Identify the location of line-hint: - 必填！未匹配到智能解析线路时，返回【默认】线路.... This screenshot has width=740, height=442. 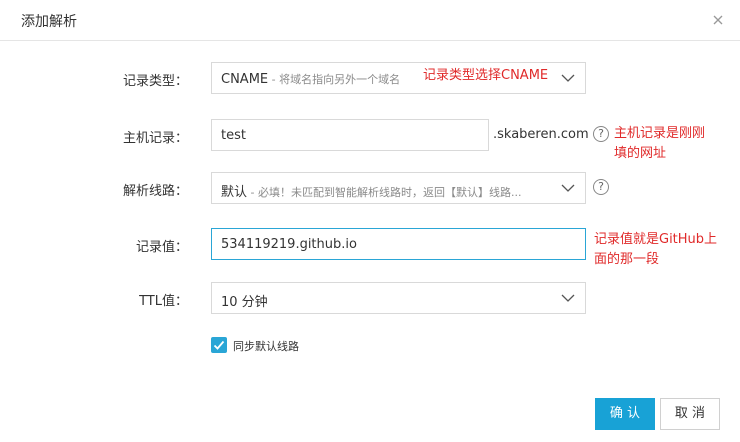
(384, 192).